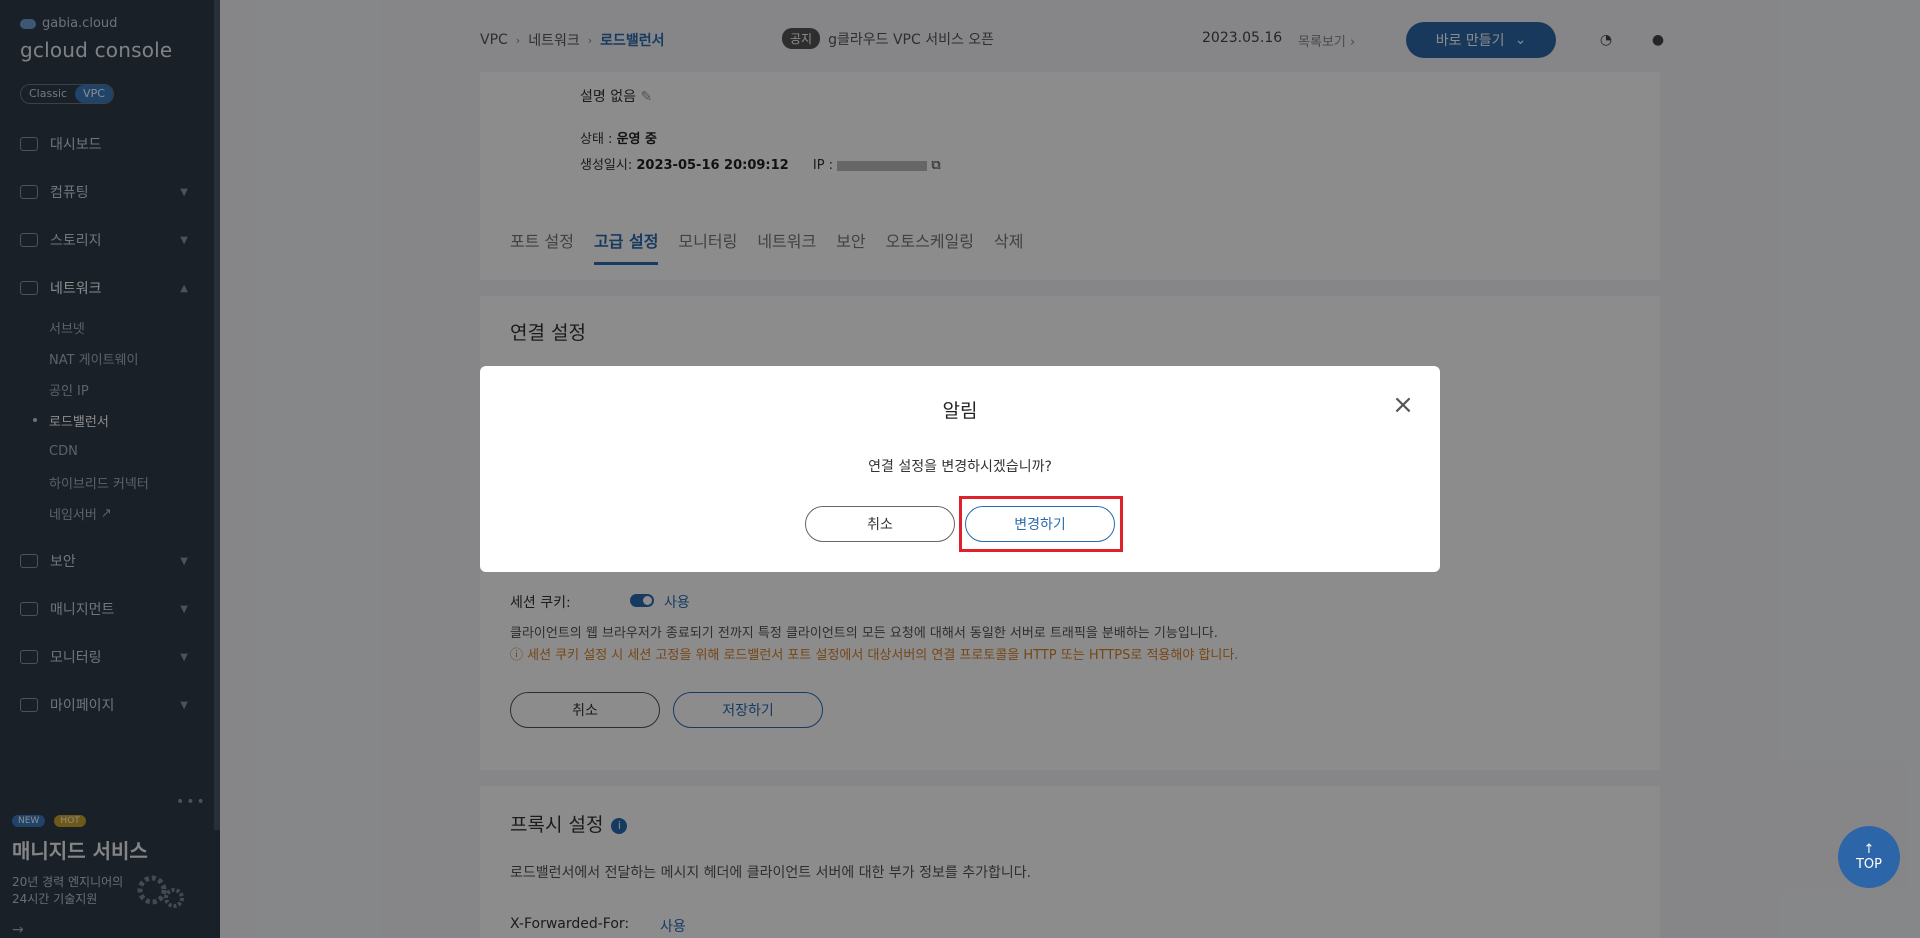 This screenshot has height=938, width=1920. I want to click on confirm-highlight-box, so click(1041, 524).